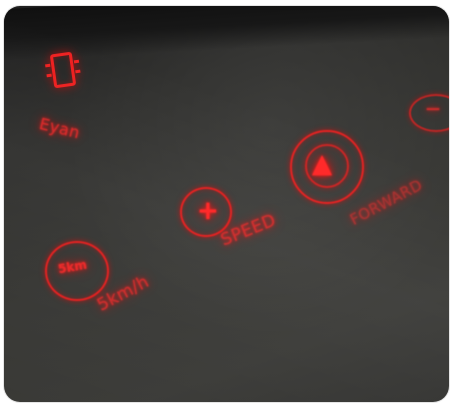  What do you see at coordinates (59, 128) in the screenshot?
I see `timer-label: Eyan` at bounding box center [59, 128].